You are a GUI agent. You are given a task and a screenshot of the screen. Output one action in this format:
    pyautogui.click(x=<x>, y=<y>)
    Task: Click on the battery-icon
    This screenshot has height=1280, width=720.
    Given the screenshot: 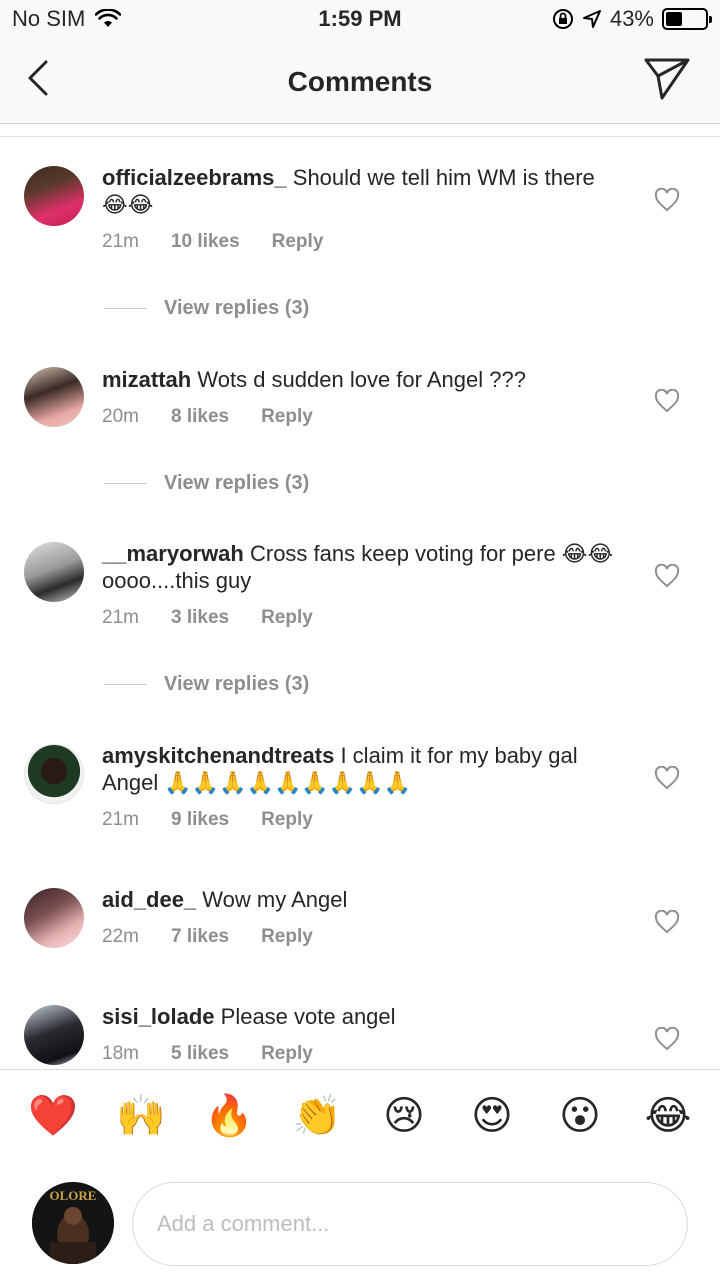 What is the action you would take?
    pyautogui.click(x=687, y=19)
    